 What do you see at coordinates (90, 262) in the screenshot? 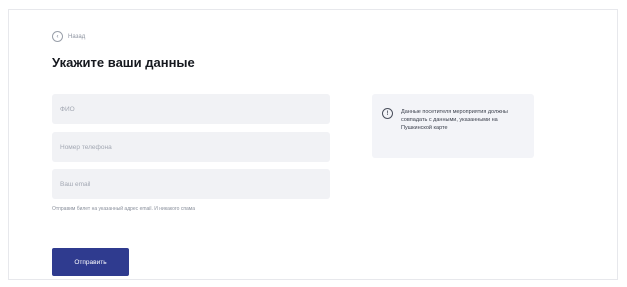
I see `submit-button: Отправить` at bounding box center [90, 262].